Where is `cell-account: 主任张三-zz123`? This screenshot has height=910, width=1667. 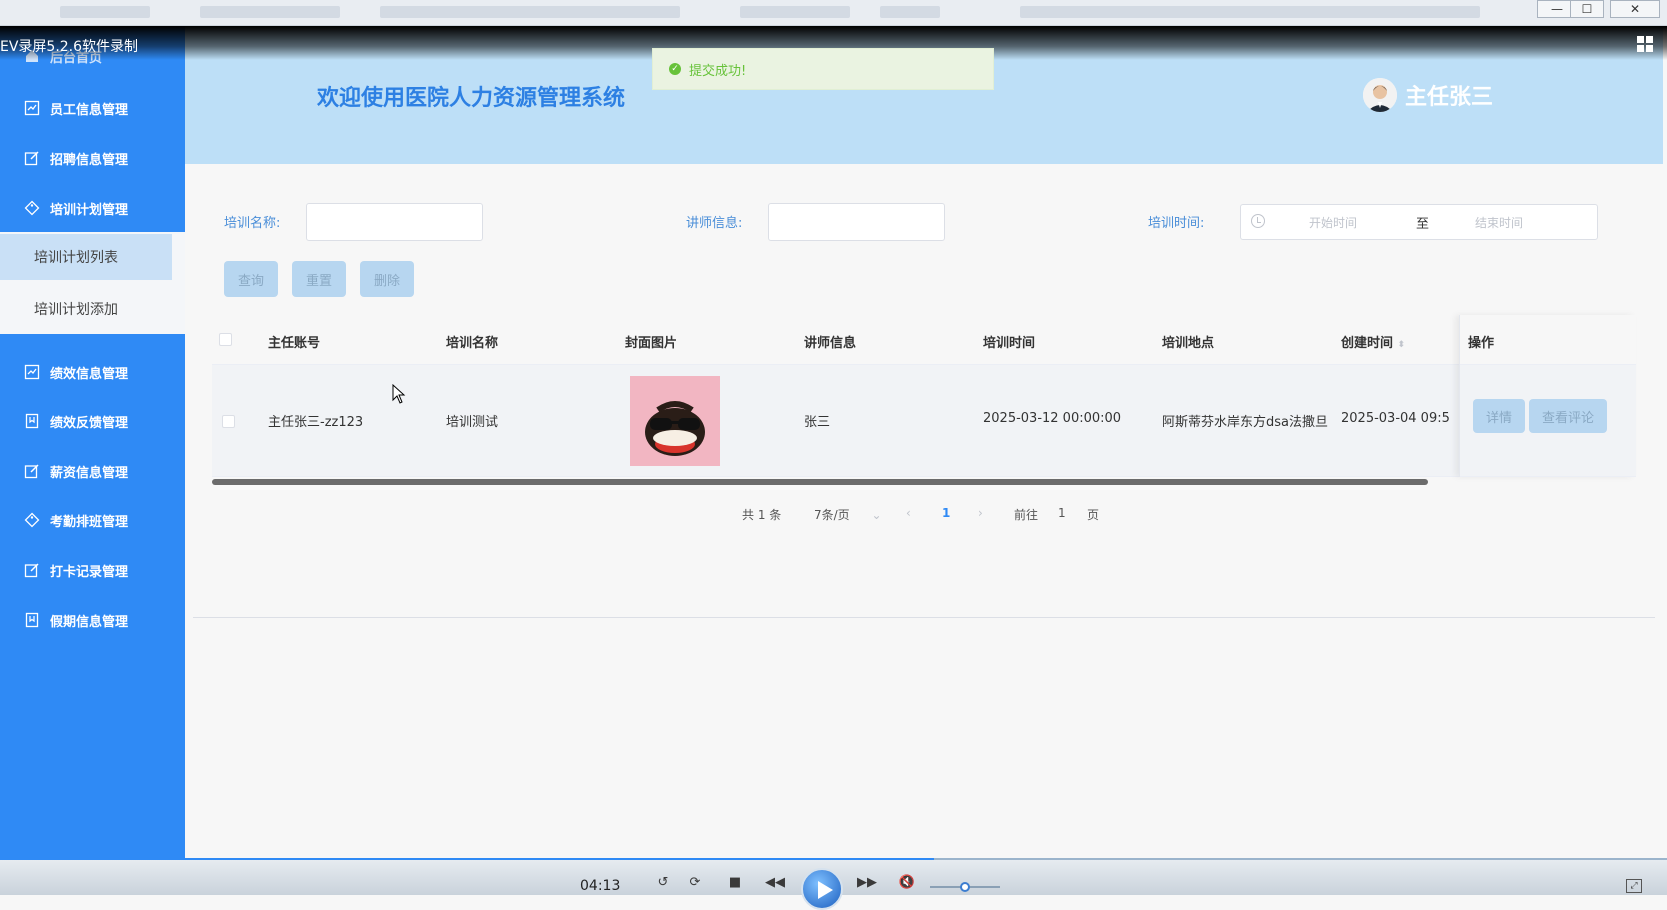
cell-account: 主任张三-zz123 is located at coordinates (316, 422).